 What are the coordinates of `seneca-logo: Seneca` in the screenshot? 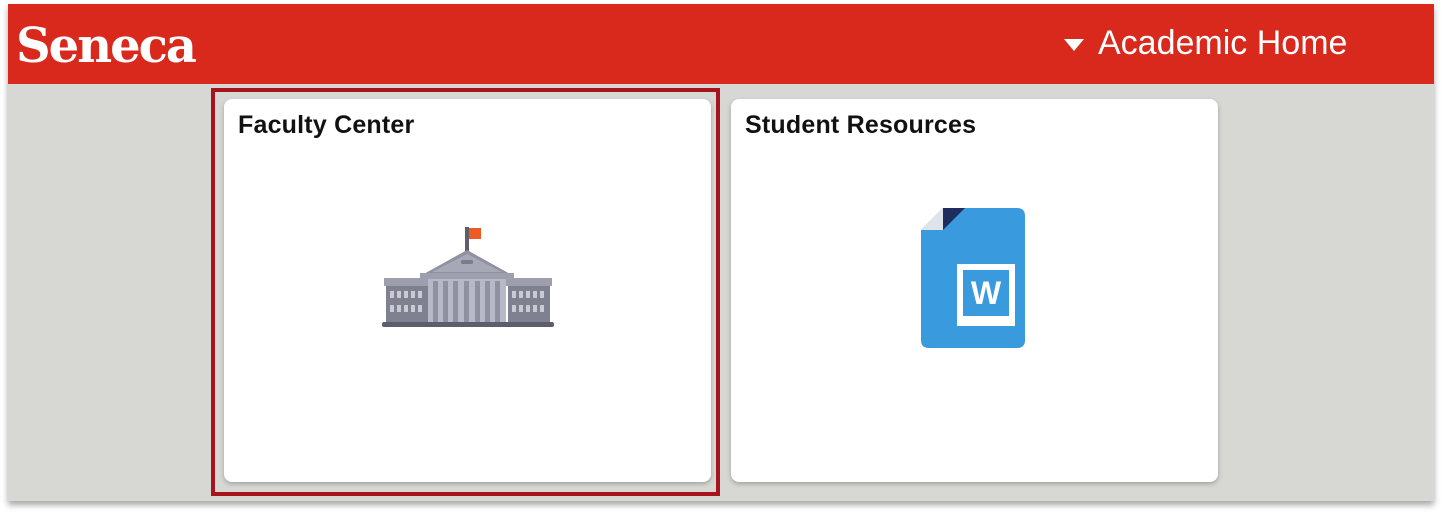 It's located at (106, 46).